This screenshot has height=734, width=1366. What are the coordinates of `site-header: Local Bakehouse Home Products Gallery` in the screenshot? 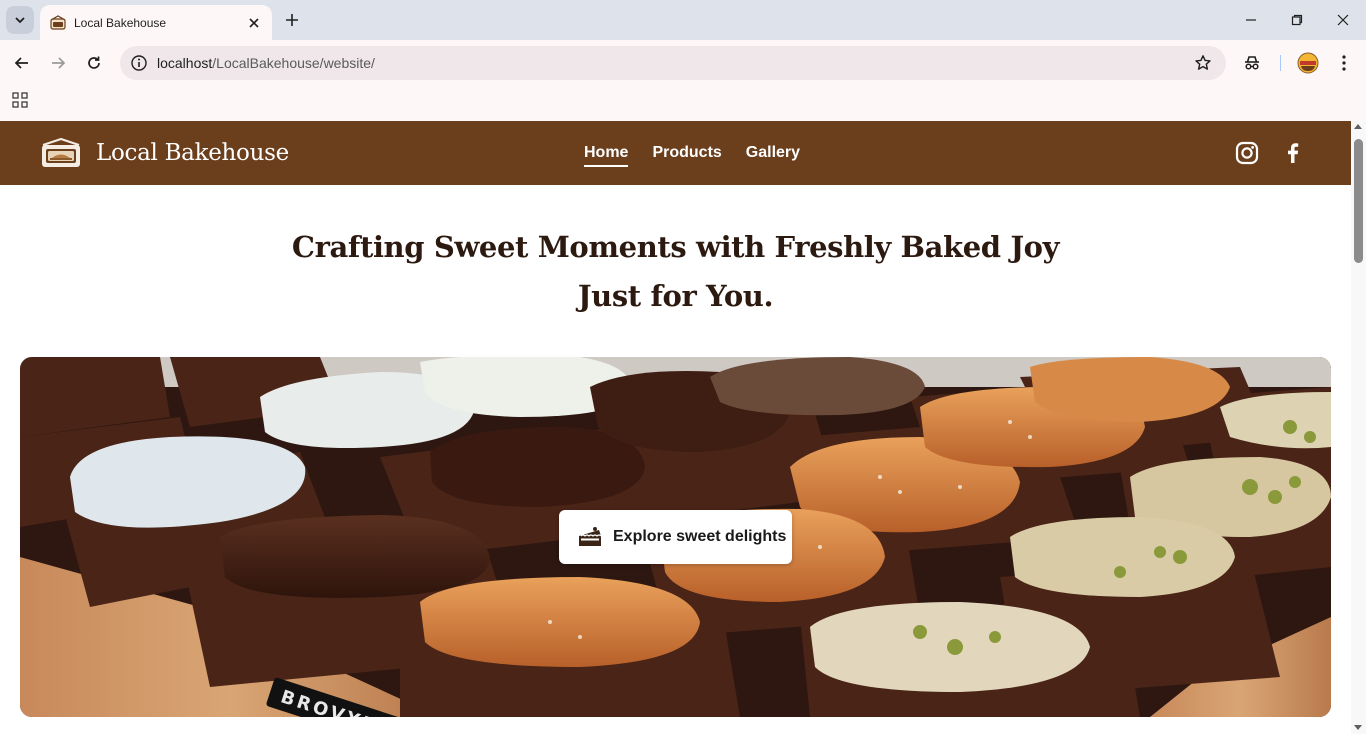 It's located at (675, 153).